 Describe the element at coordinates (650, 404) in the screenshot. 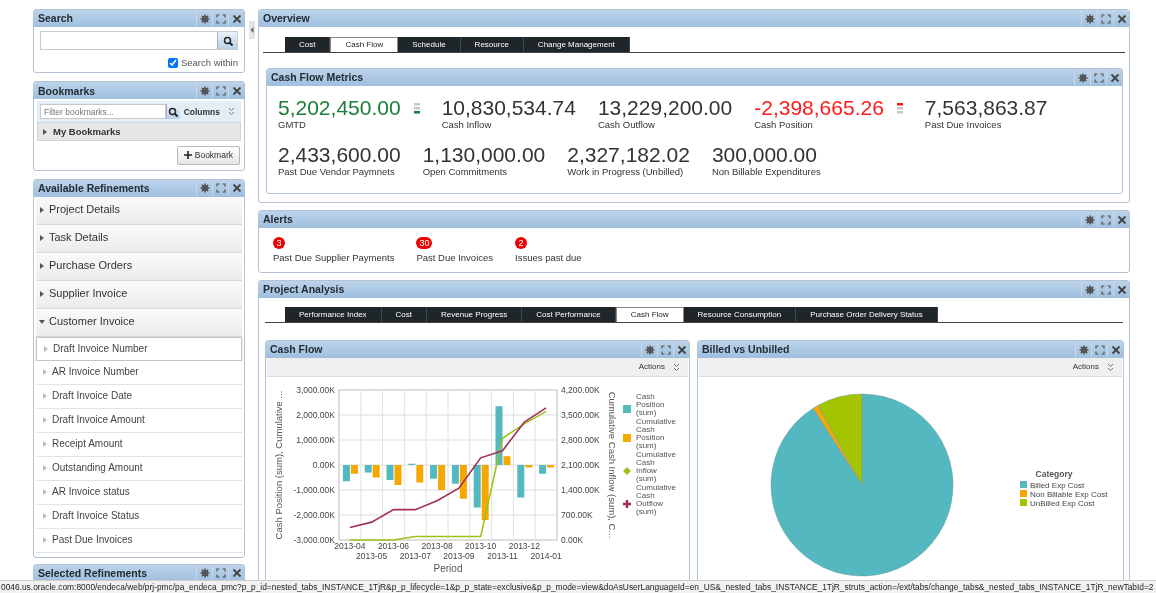

I see `legend-label: Cash Position (sum)` at that location.